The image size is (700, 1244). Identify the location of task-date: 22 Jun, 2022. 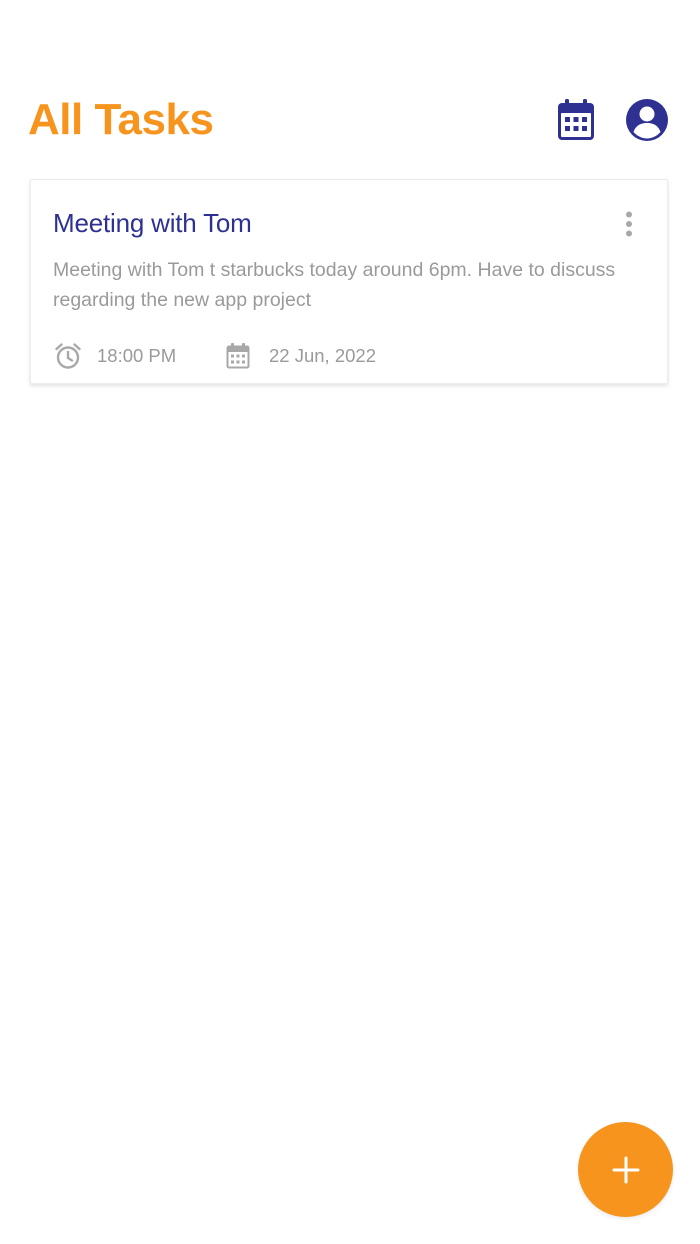
(299, 356).